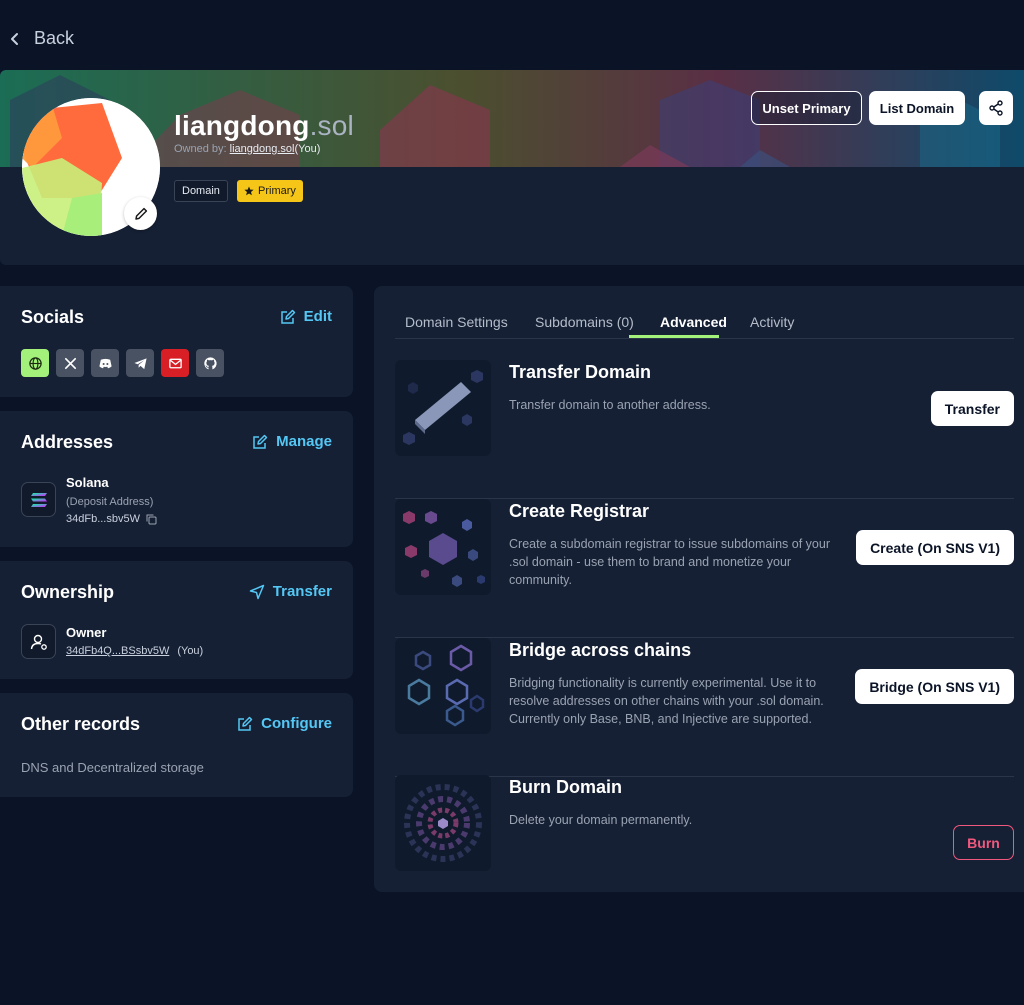 This screenshot has width=1024, height=1005. What do you see at coordinates (600, 650) in the screenshot?
I see `bridge-title: Bridge across chains` at bounding box center [600, 650].